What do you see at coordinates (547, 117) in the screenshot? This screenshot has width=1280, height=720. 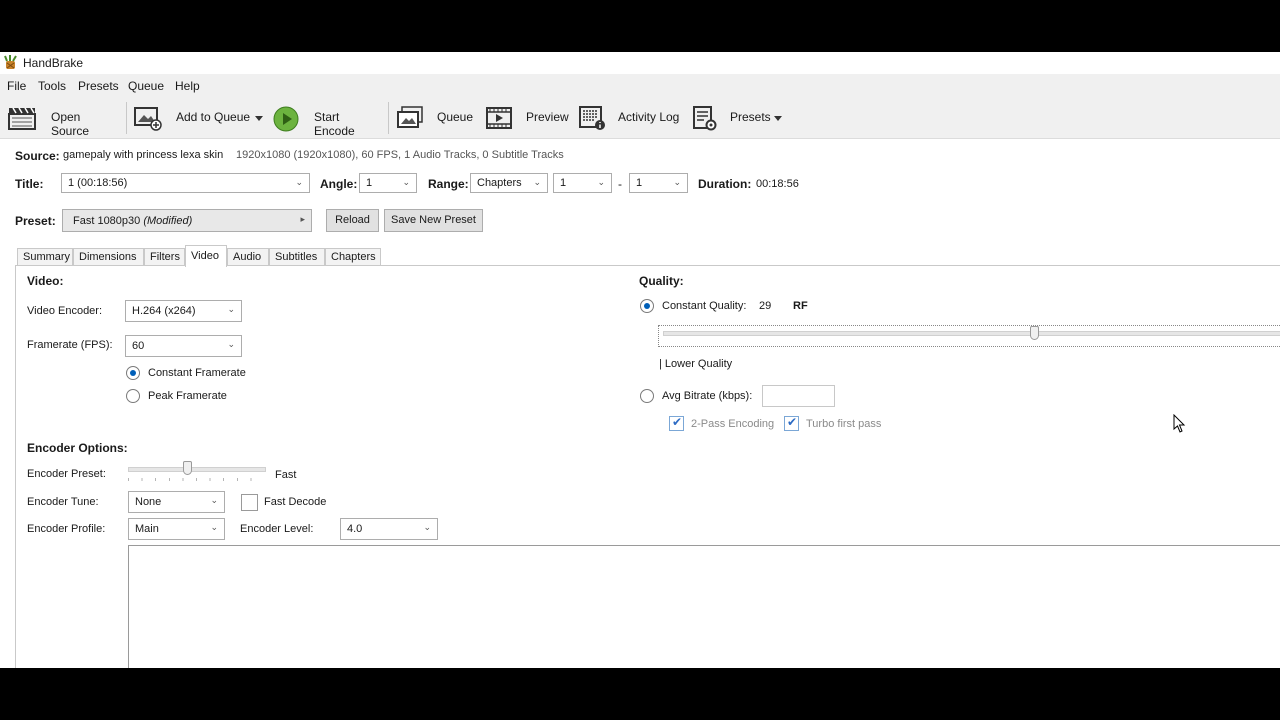 I see `preview-label: Preview` at bounding box center [547, 117].